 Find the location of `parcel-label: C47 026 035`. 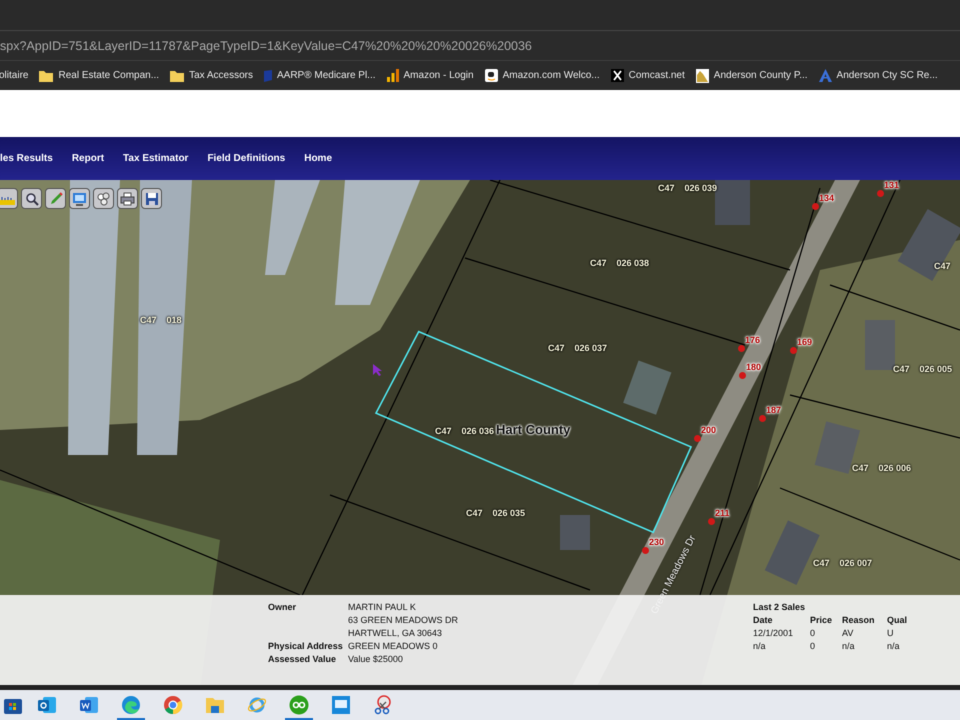

parcel-label: C47 026 035 is located at coordinates (496, 513).